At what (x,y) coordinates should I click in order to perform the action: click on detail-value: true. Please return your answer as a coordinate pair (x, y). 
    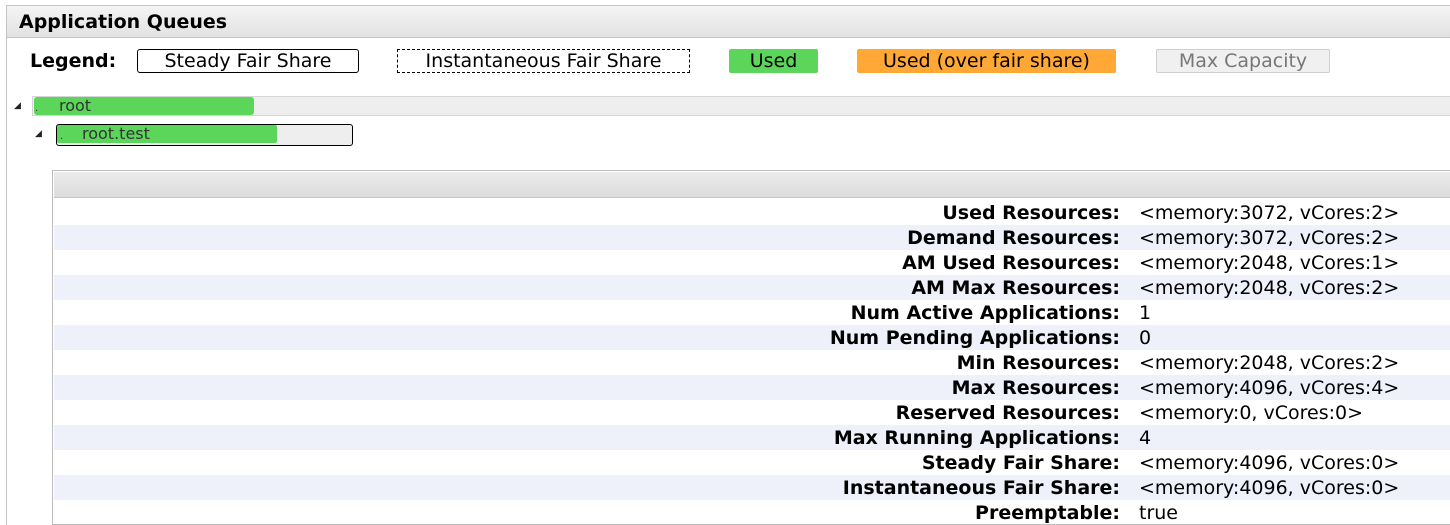
    Looking at the image, I should click on (1158, 513).